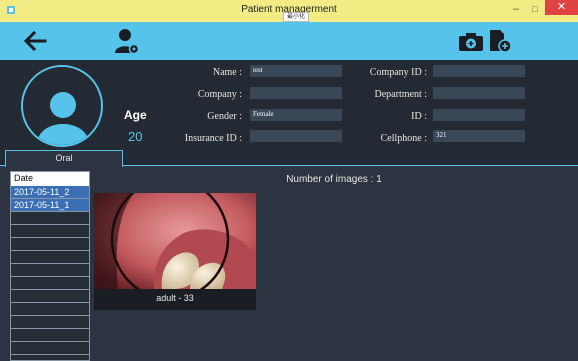 This screenshot has height=361, width=578. What do you see at coordinates (296, 93) in the screenshot?
I see `company-field` at bounding box center [296, 93].